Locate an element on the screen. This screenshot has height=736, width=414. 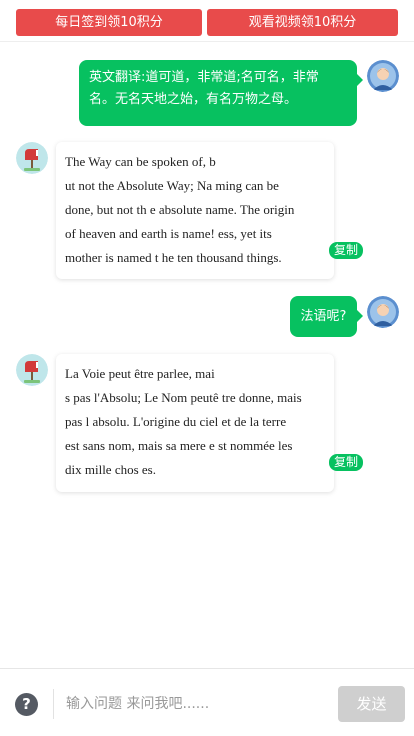
send-button: 发送 is located at coordinates (371, 704).